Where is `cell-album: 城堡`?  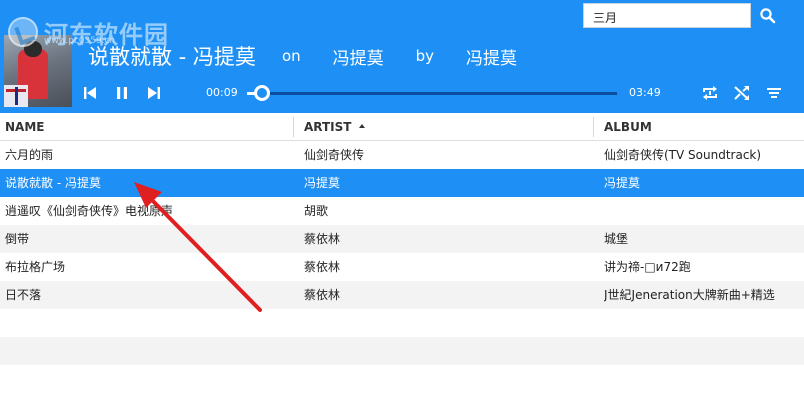 cell-album: 城堡 is located at coordinates (616, 239).